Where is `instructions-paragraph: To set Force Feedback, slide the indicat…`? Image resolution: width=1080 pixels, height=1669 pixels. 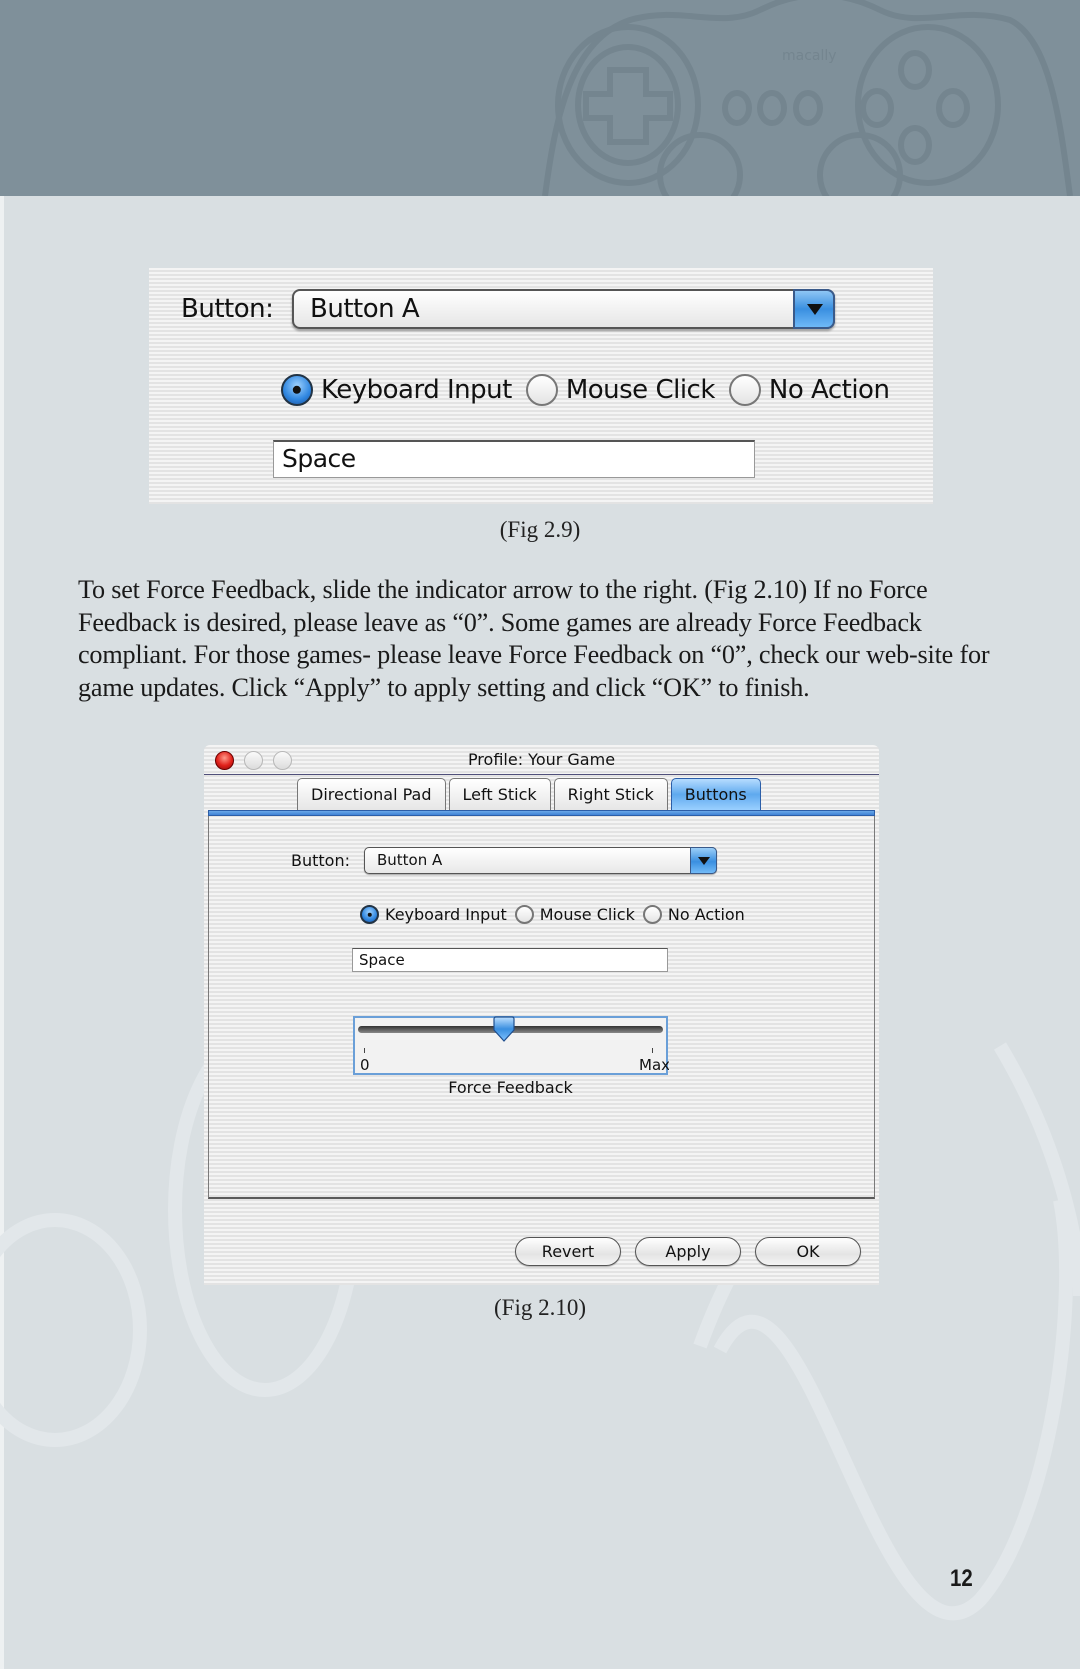 instructions-paragraph: To set Force Feedback, slide the indicat… is located at coordinates (534, 638).